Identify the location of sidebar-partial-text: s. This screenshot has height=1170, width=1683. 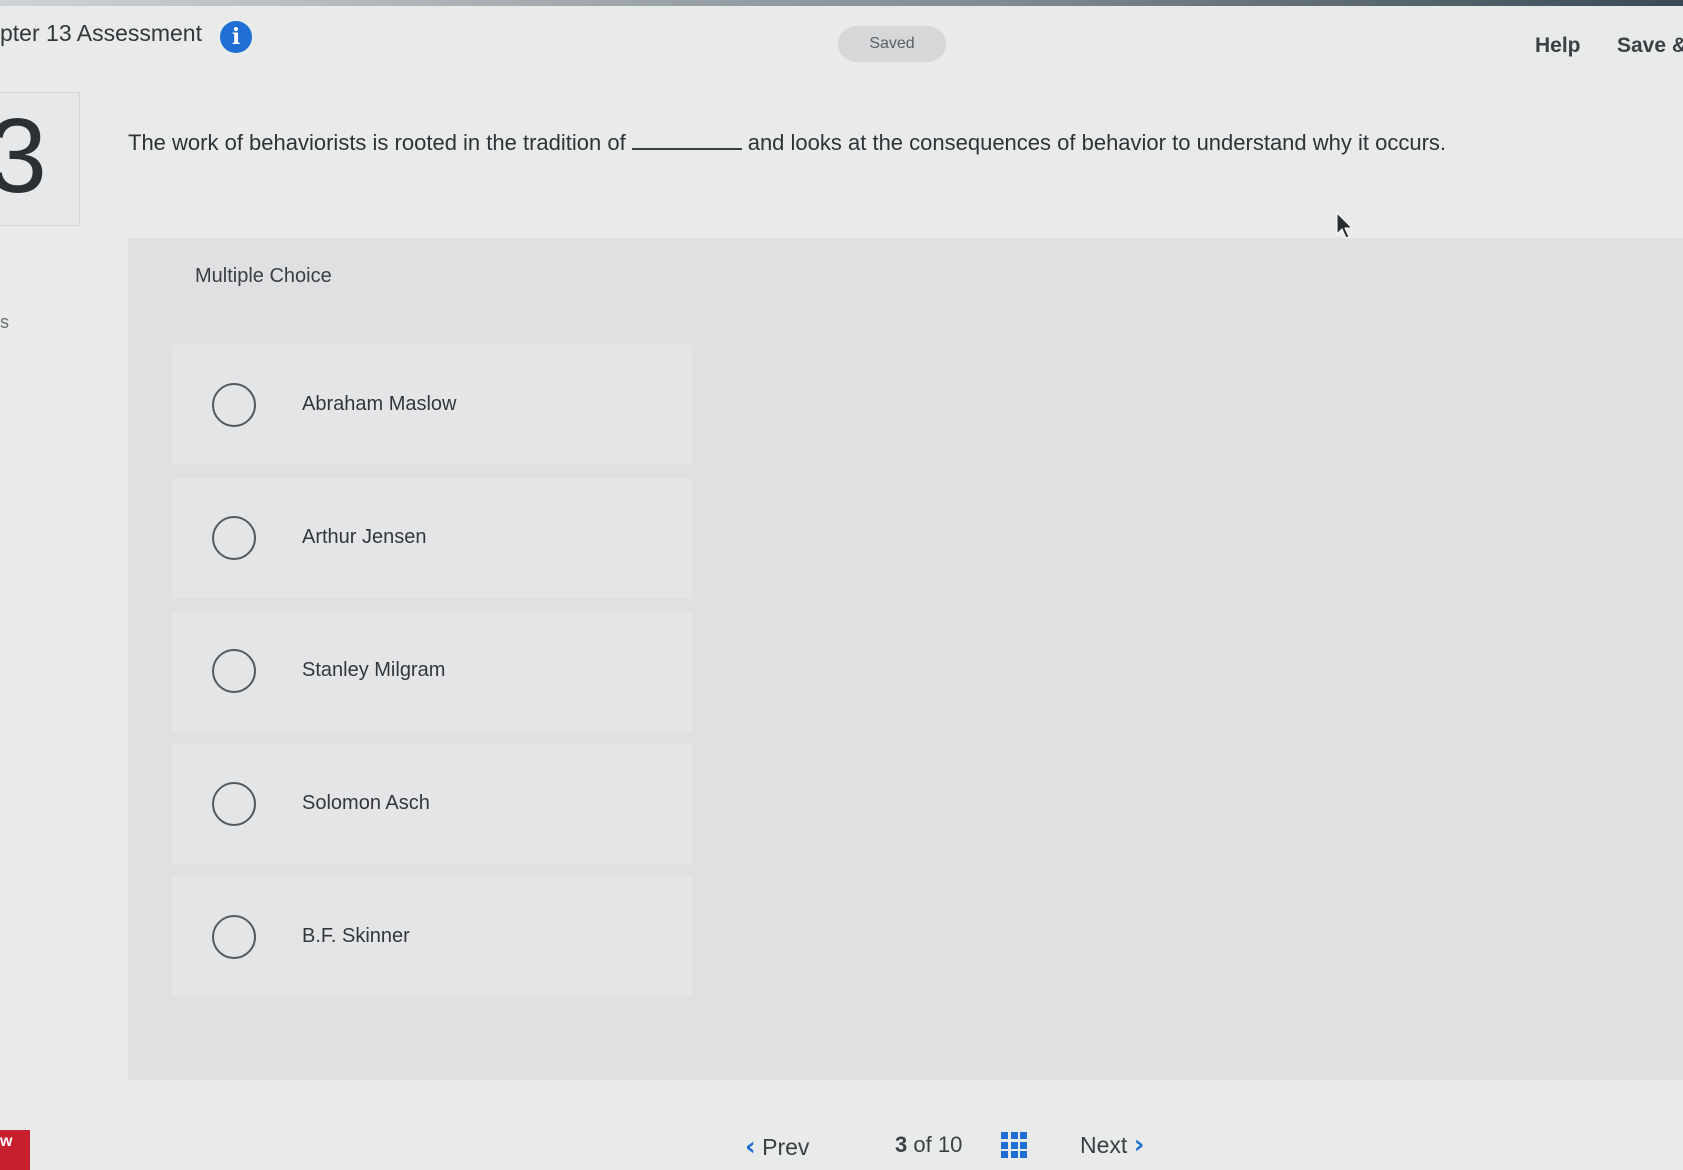
(4, 322).